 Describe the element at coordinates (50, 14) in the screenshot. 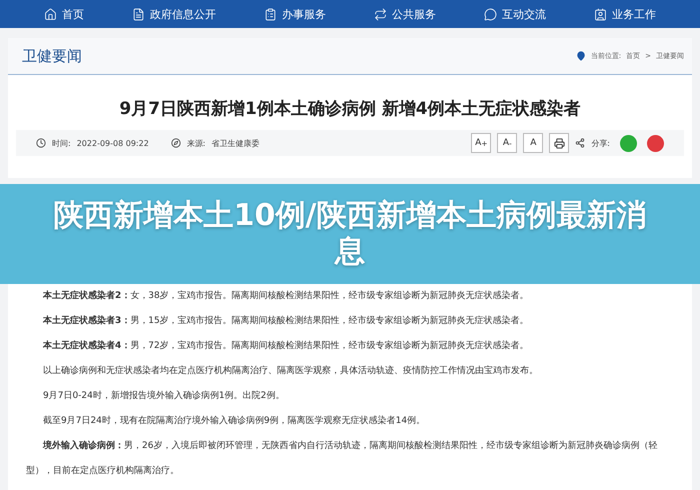

I see `home-icon` at that location.